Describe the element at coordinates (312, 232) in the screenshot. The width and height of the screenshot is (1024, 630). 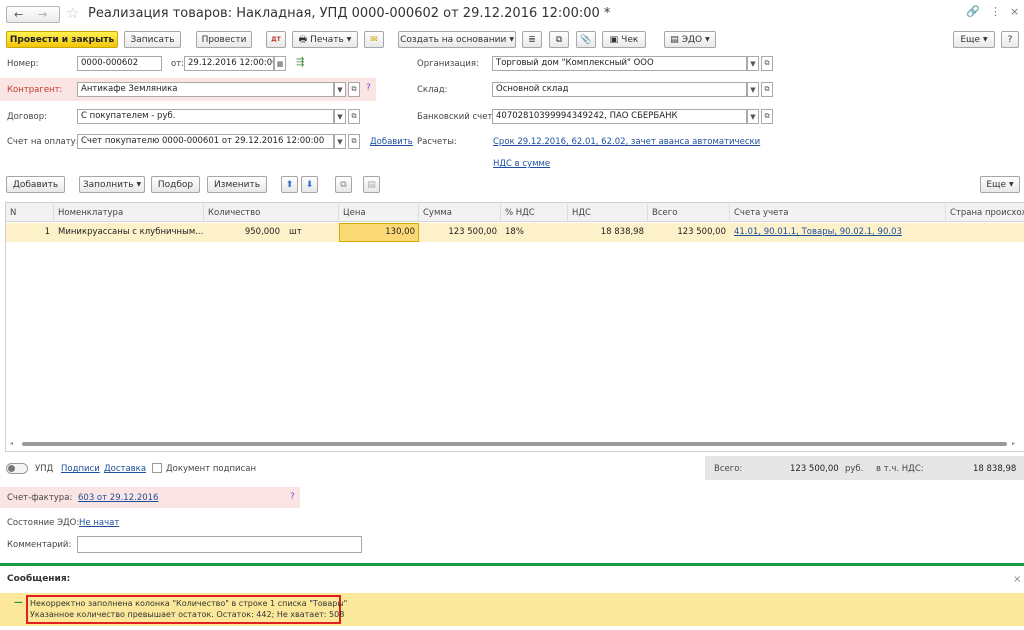
I see `cell-unit: шт` at that location.